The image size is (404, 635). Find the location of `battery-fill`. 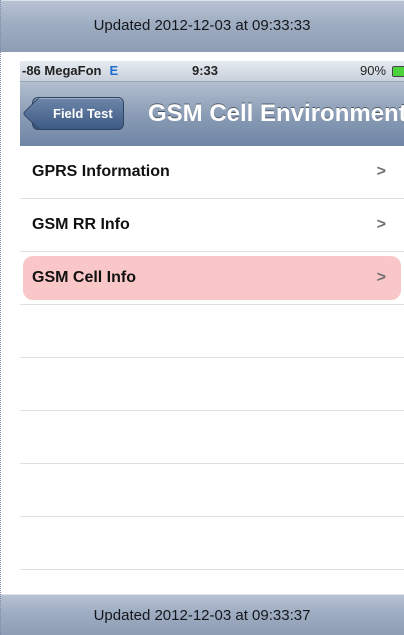

battery-fill is located at coordinates (398, 71).